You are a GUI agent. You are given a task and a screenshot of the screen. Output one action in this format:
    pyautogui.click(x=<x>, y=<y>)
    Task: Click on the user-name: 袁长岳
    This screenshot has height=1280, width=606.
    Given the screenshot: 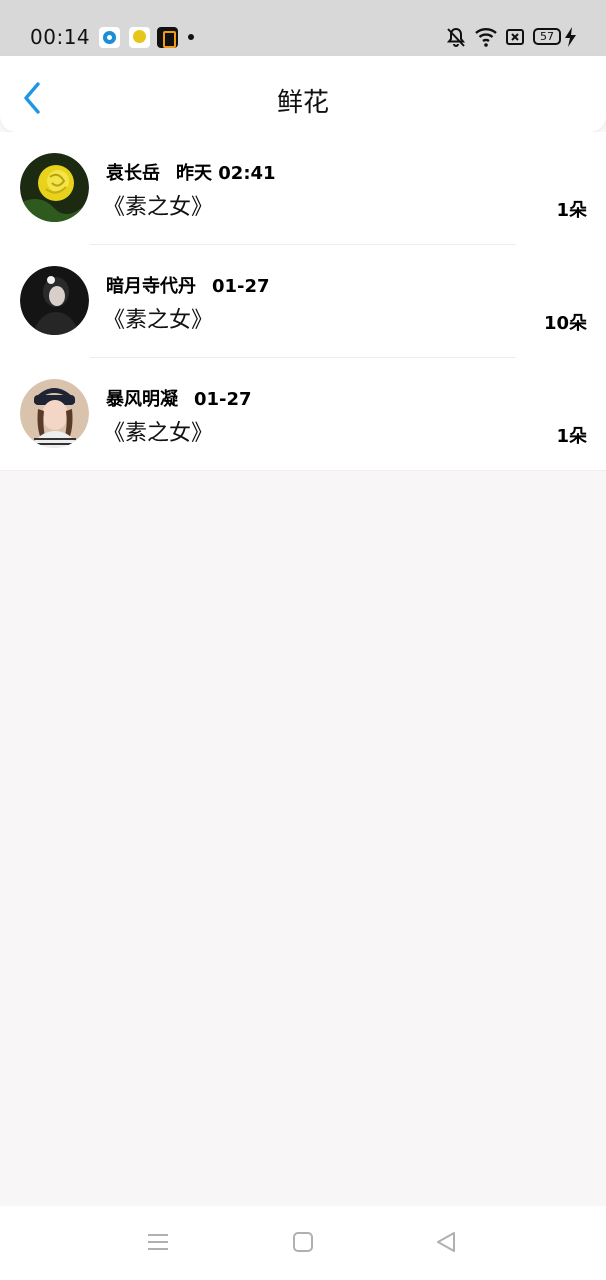 What is the action you would take?
    pyautogui.click(x=133, y=173)
    